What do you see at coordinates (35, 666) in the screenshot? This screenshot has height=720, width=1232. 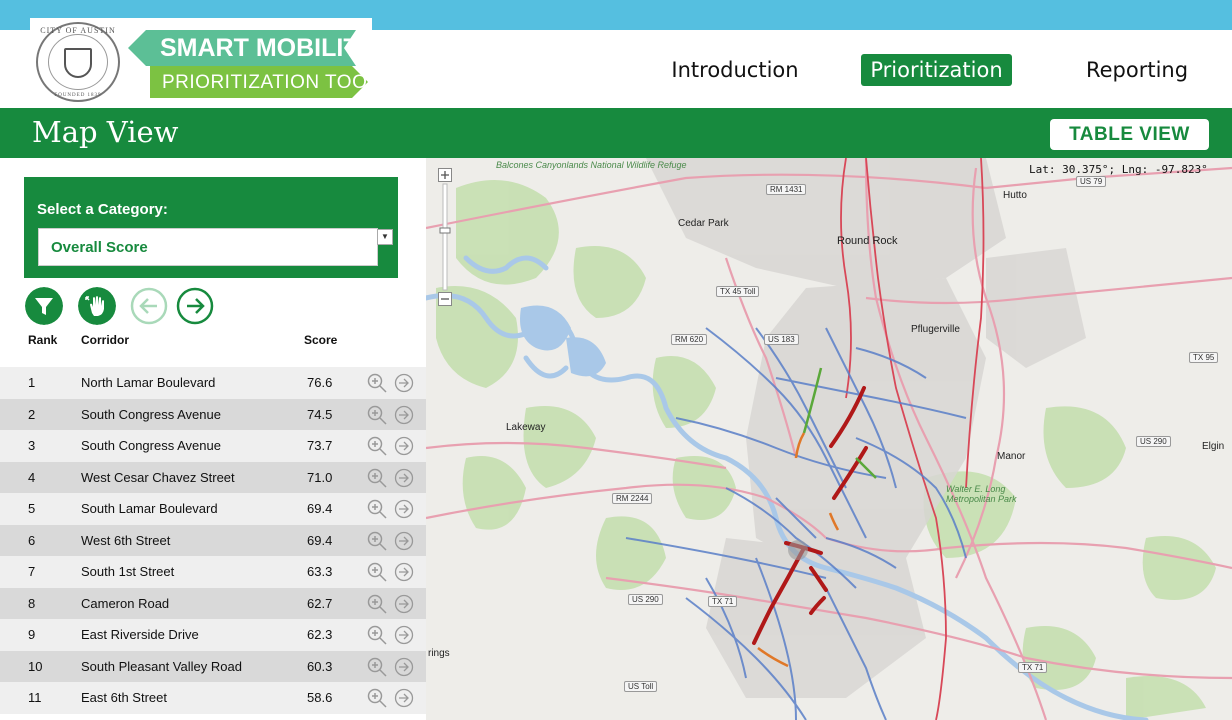 I see `row-rank: 10` at bounding box center [35, 666].